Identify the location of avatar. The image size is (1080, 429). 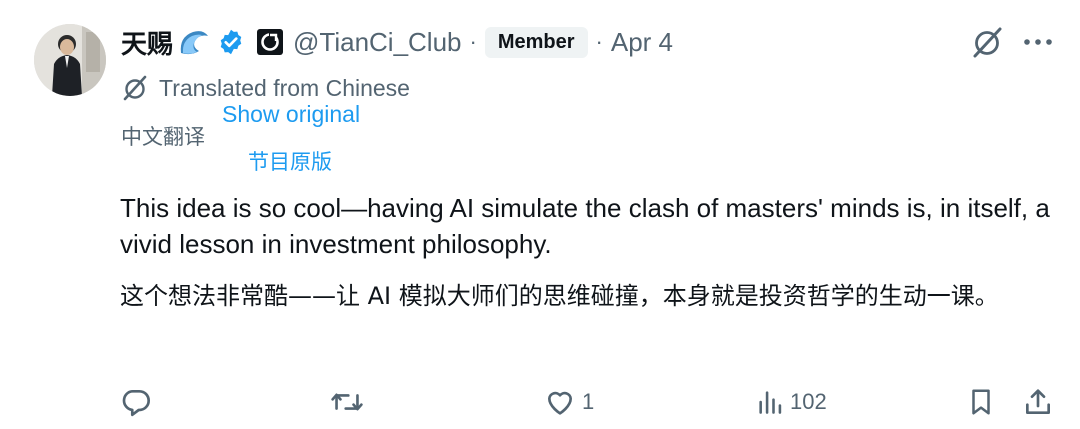
(70, 60).